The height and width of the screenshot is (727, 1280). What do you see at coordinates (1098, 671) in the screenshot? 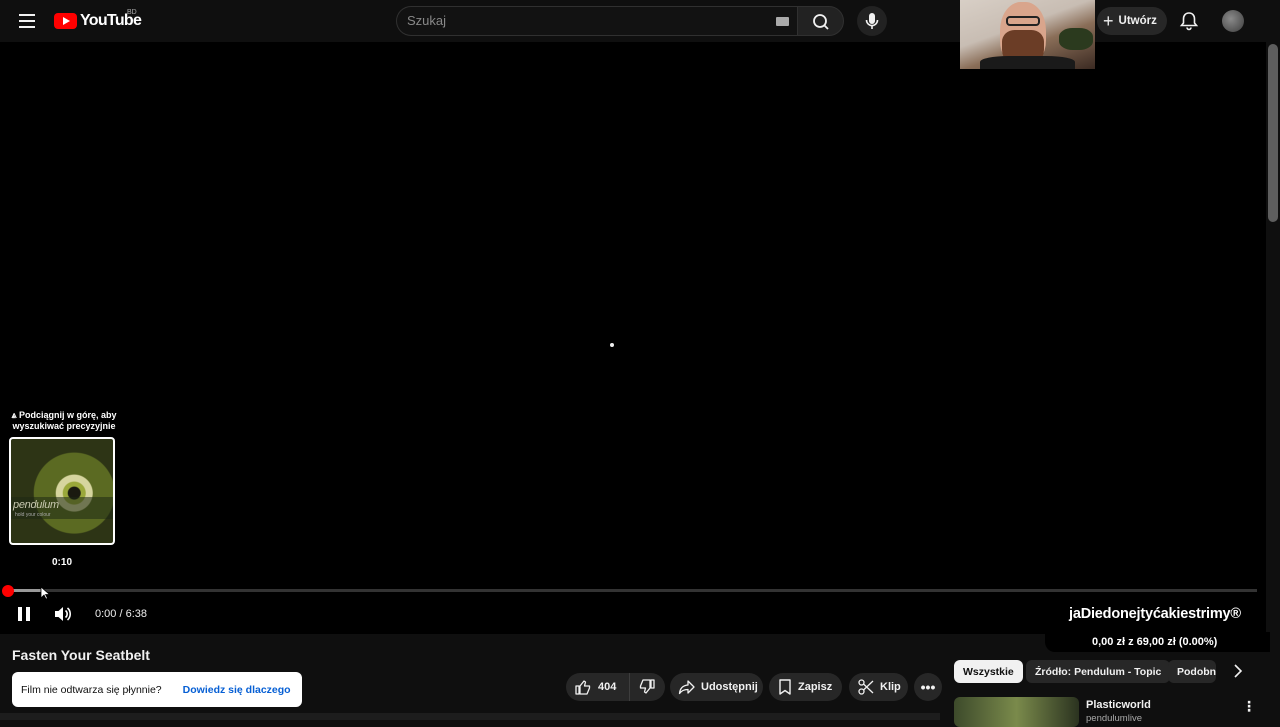
I see `chip-source: Źródło: Pendulum - Topic` at bounding box center [1098, 671].